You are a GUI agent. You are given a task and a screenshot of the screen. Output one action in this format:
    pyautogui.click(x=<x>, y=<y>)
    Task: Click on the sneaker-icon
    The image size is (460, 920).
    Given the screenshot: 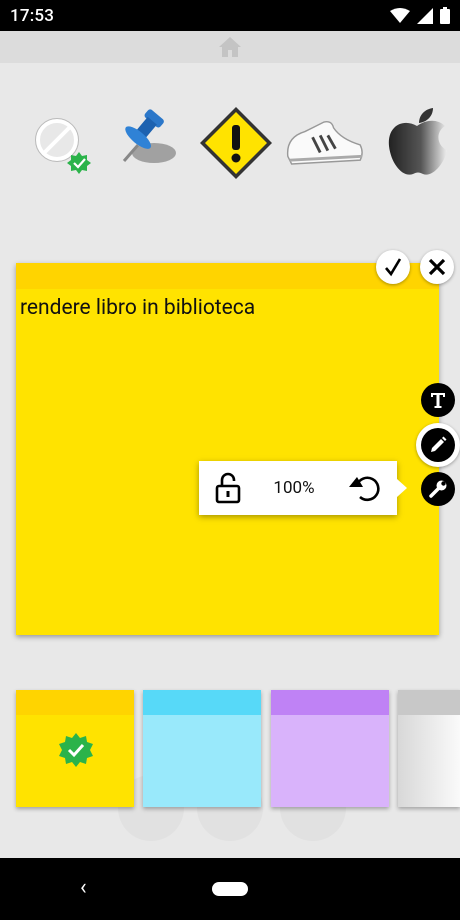 What is the action you would take?
    pyautogui.click(x=324, y=142)
    